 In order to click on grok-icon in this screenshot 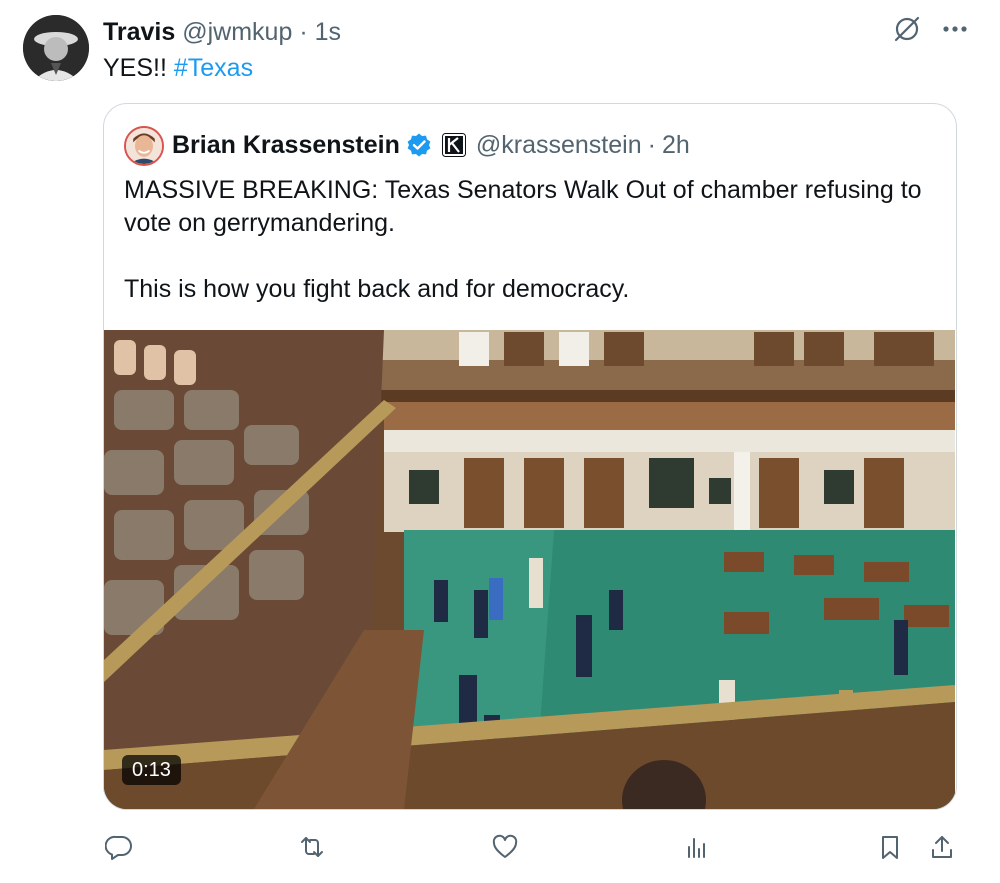, I will do `click(907, 29)`.